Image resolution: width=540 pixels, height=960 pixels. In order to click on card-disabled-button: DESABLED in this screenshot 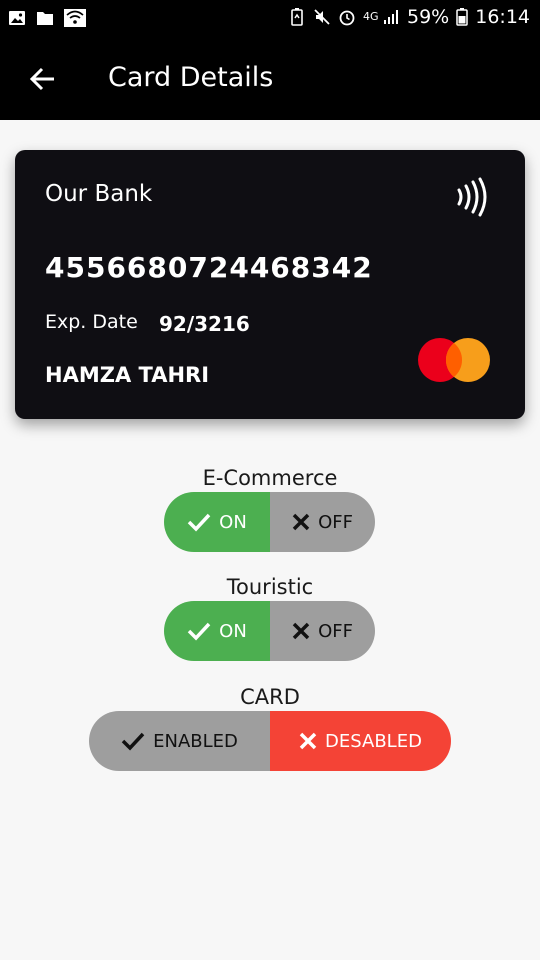, I will do `click(360, 741)`.